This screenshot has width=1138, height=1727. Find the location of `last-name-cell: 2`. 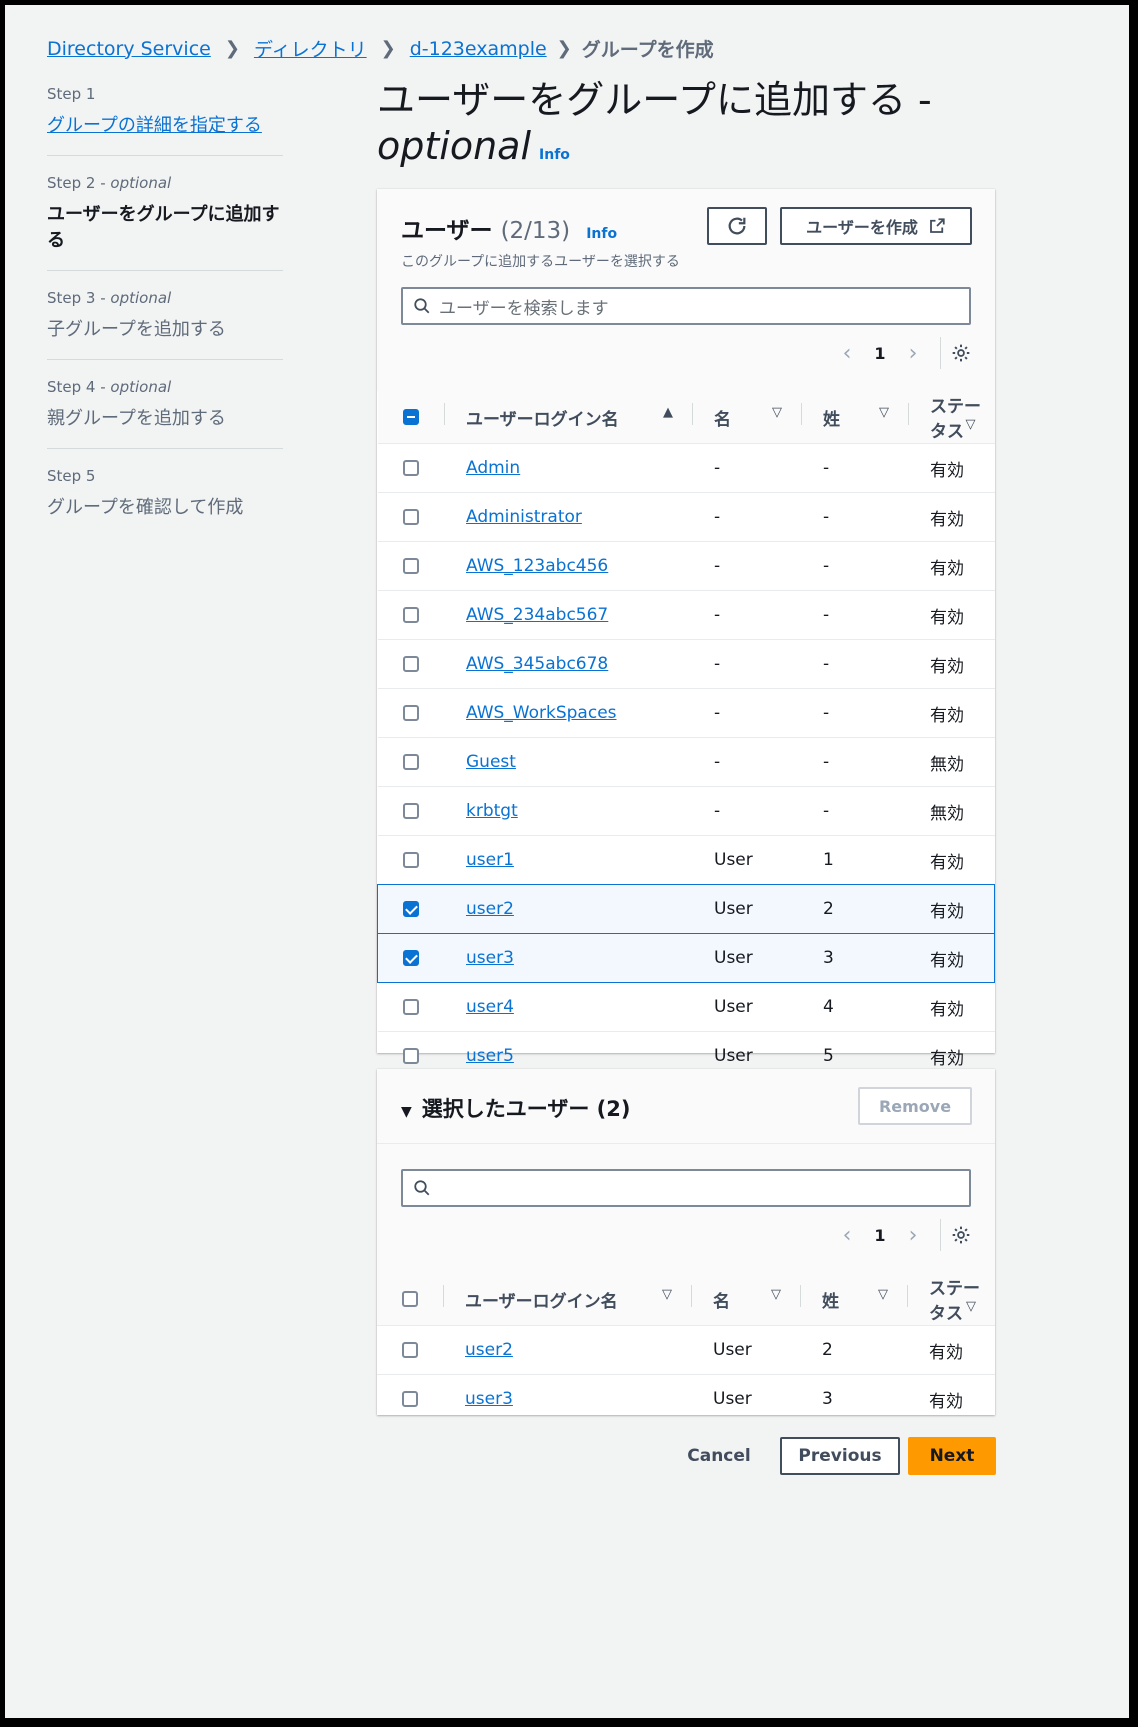

last-name-cell: 2 is located at coordinates (853, 1350).